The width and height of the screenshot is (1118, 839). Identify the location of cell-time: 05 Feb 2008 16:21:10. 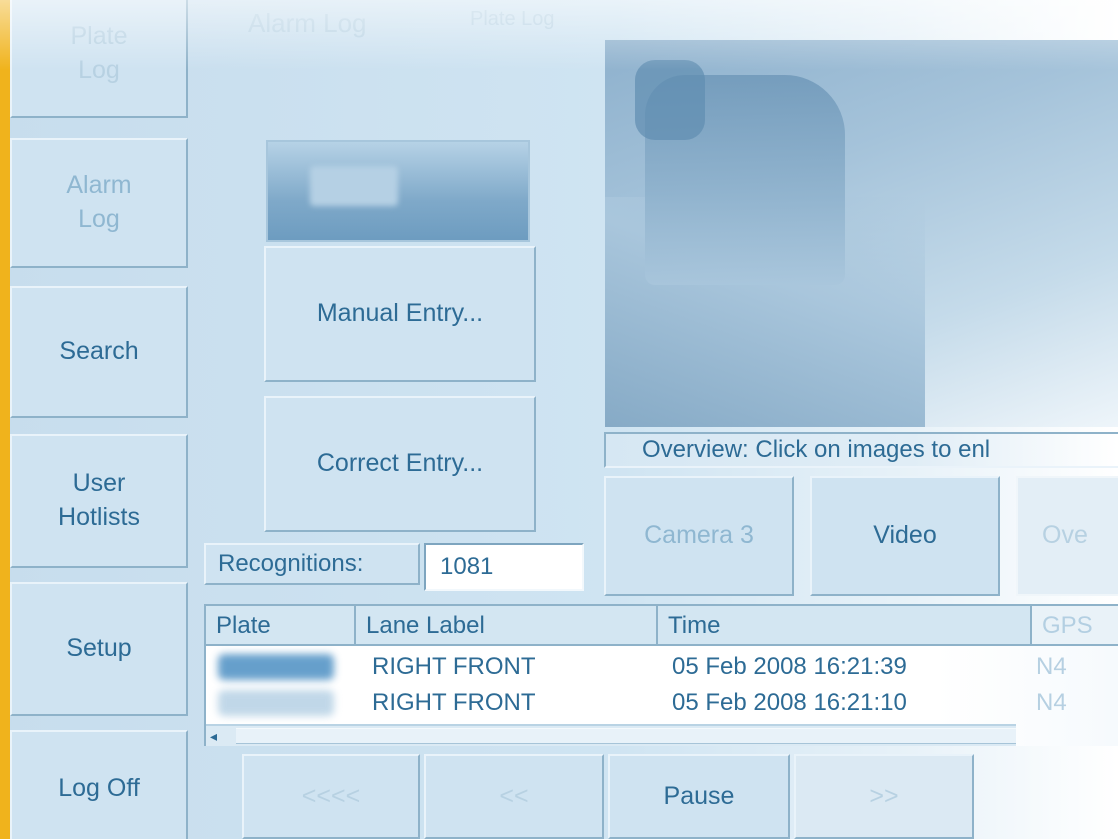
(789, 702).